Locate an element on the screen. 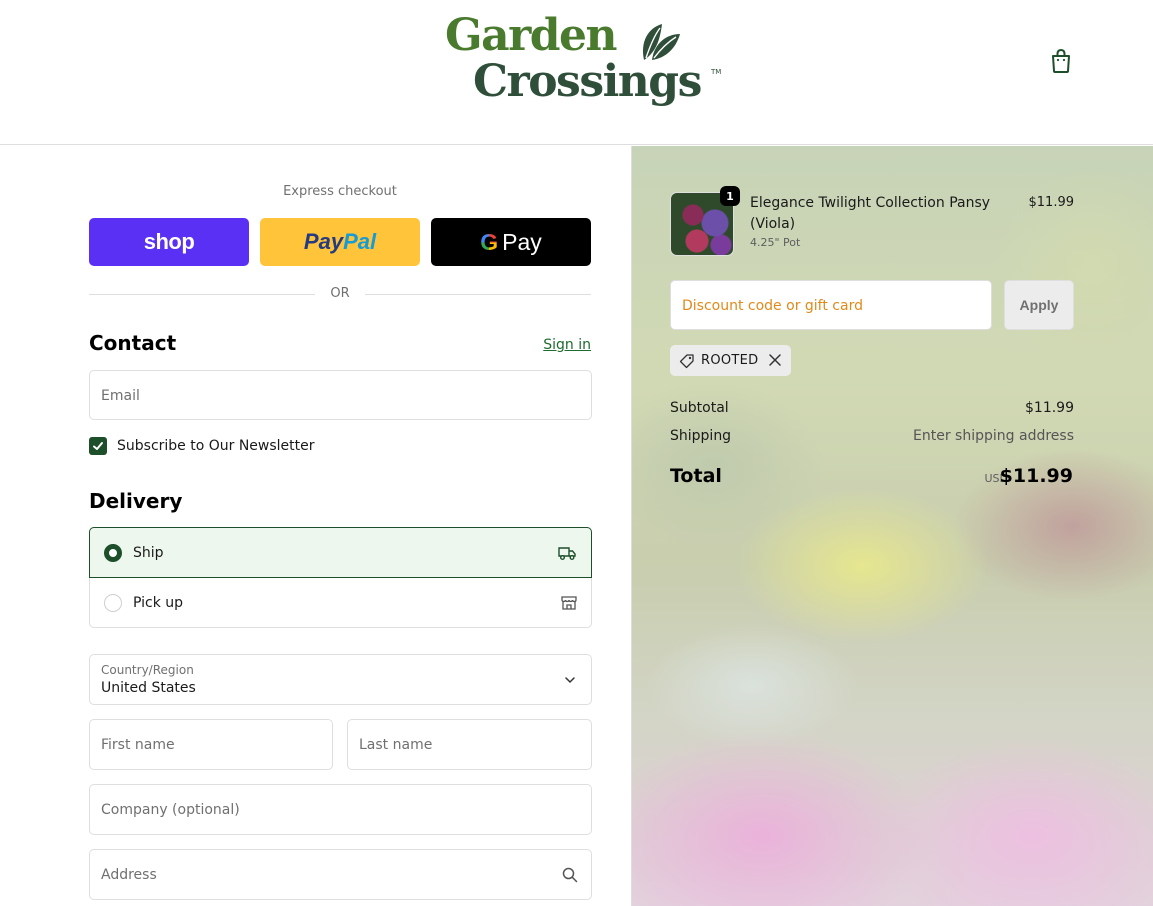 This screenshot has width=1153, height=906. email-field: Email is located at coordinates (340, 395).